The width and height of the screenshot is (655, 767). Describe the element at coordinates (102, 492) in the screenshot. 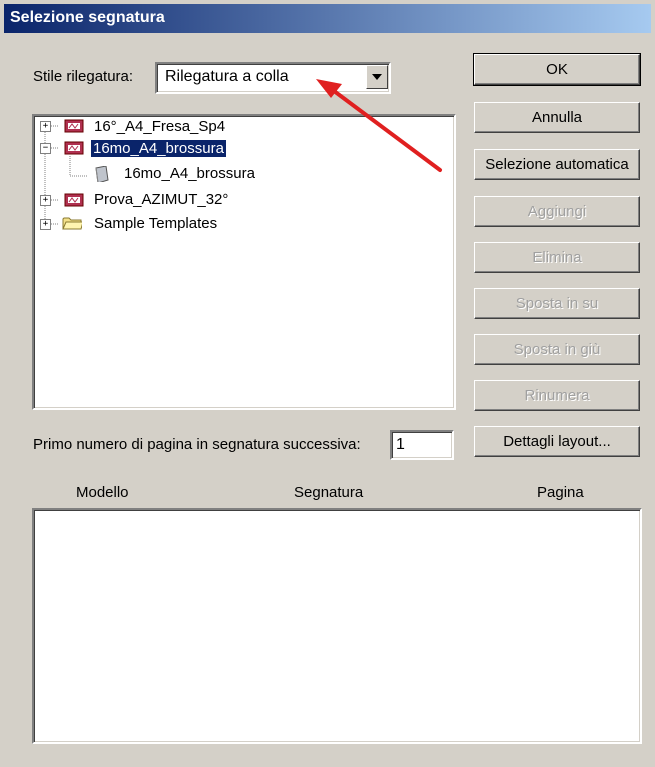

I see `column-header-modello: Modello` at that location.